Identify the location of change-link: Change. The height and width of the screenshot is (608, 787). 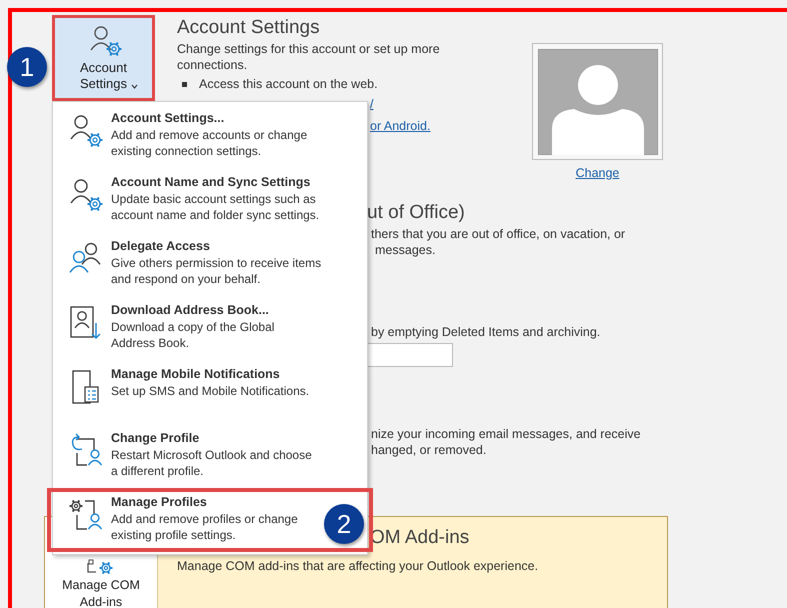
(598, 173).